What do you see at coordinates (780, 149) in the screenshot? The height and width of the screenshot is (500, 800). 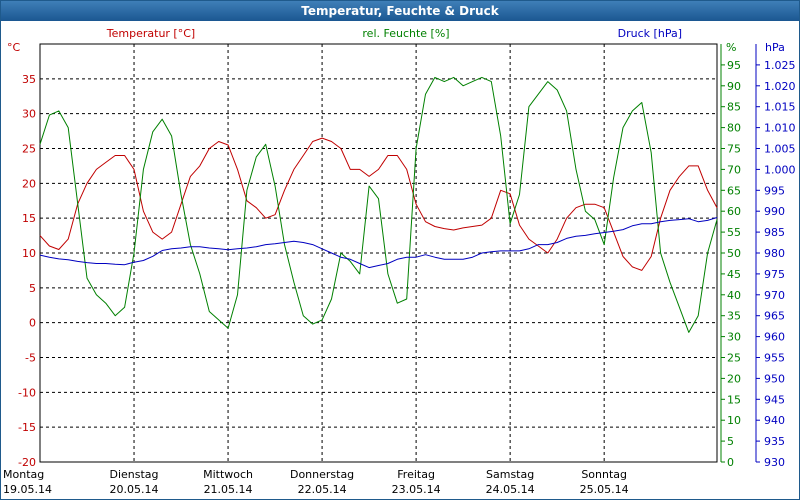 I see `pressure-tick-label: 1.005` at bounding box center [780, 149].